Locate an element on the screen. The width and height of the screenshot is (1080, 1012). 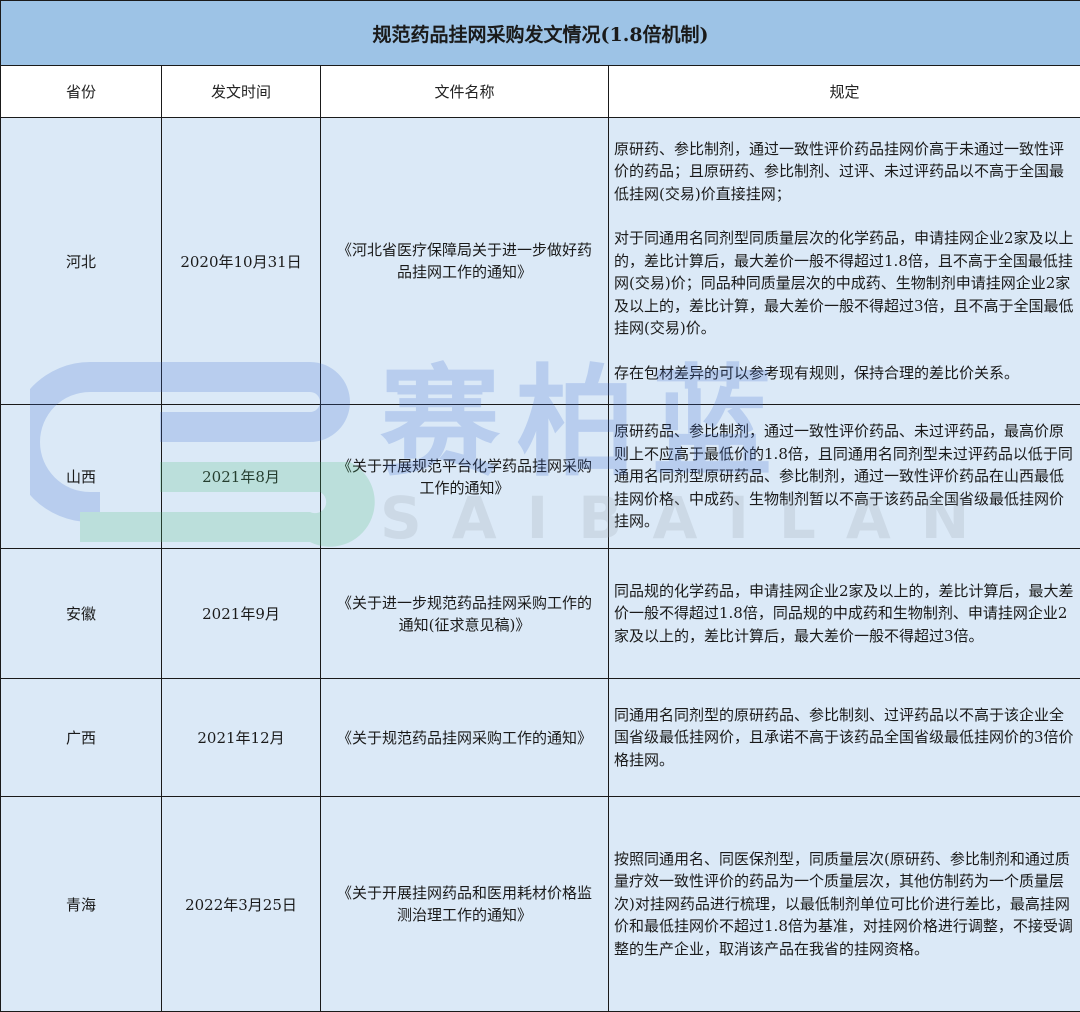
cell-province: 青海 is located at coordinates (81, 904).